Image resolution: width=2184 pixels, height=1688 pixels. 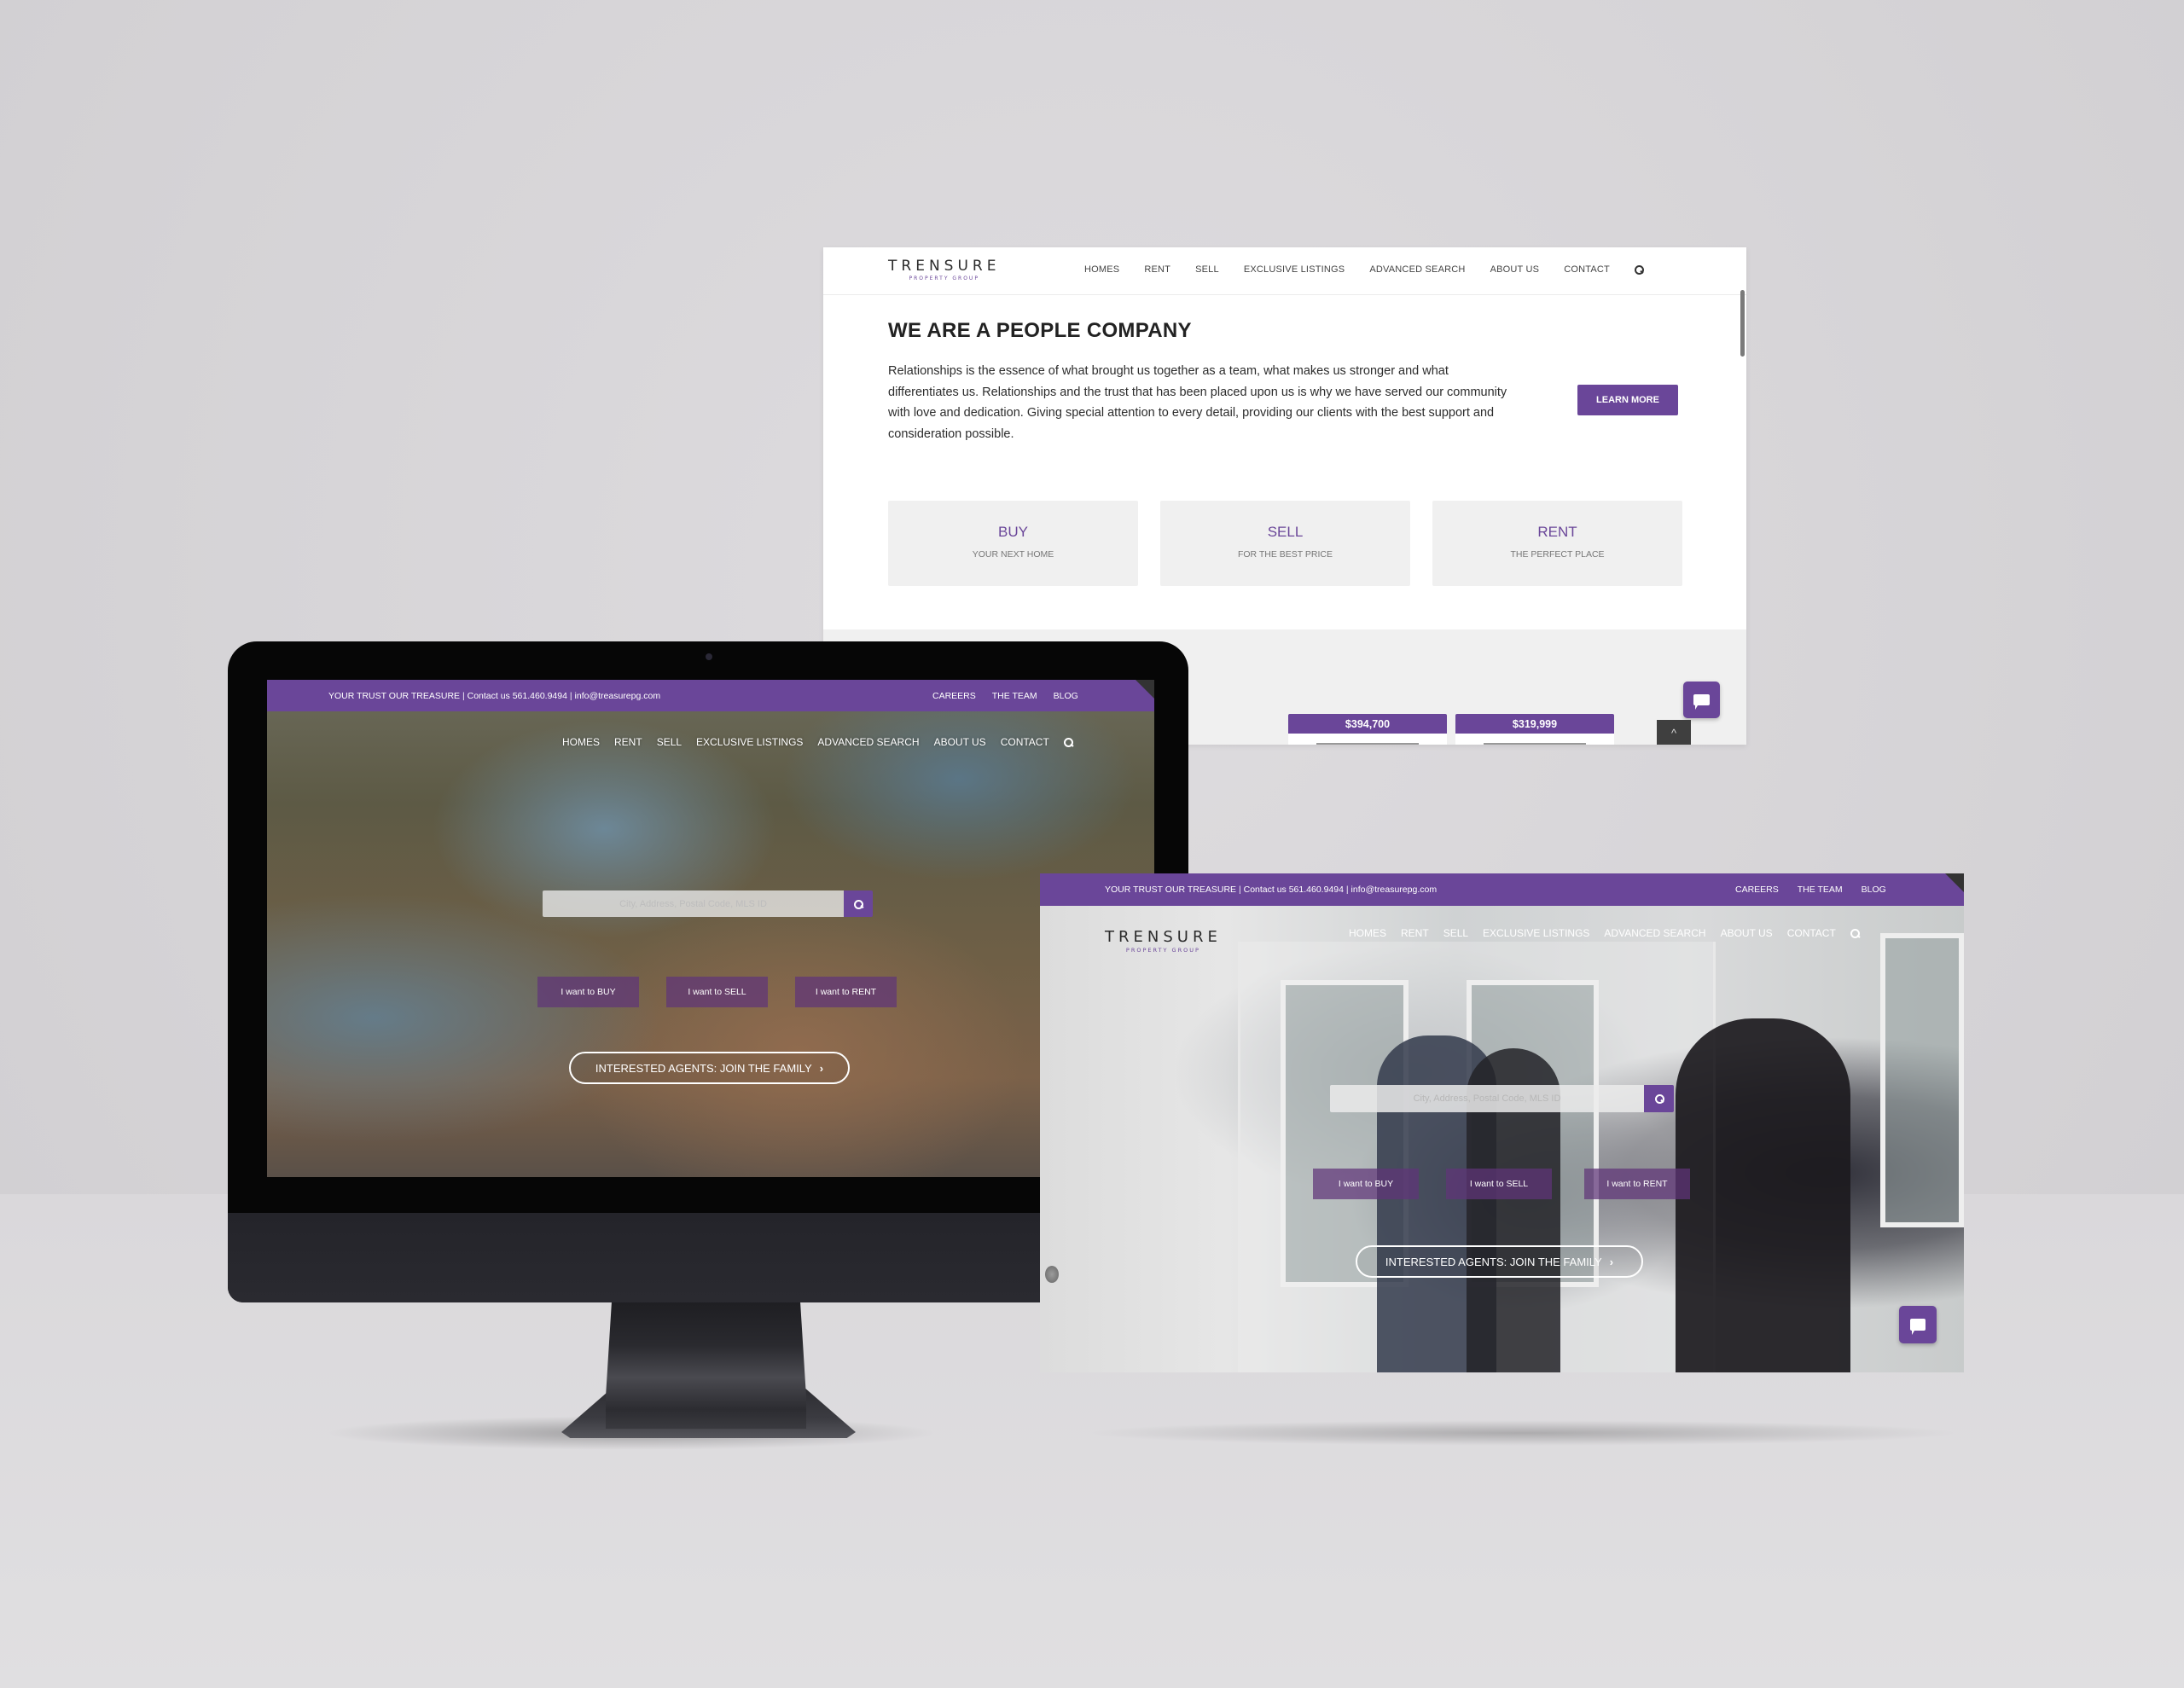 I want to click on card-title: RENT, so click(x=1557, y=532).